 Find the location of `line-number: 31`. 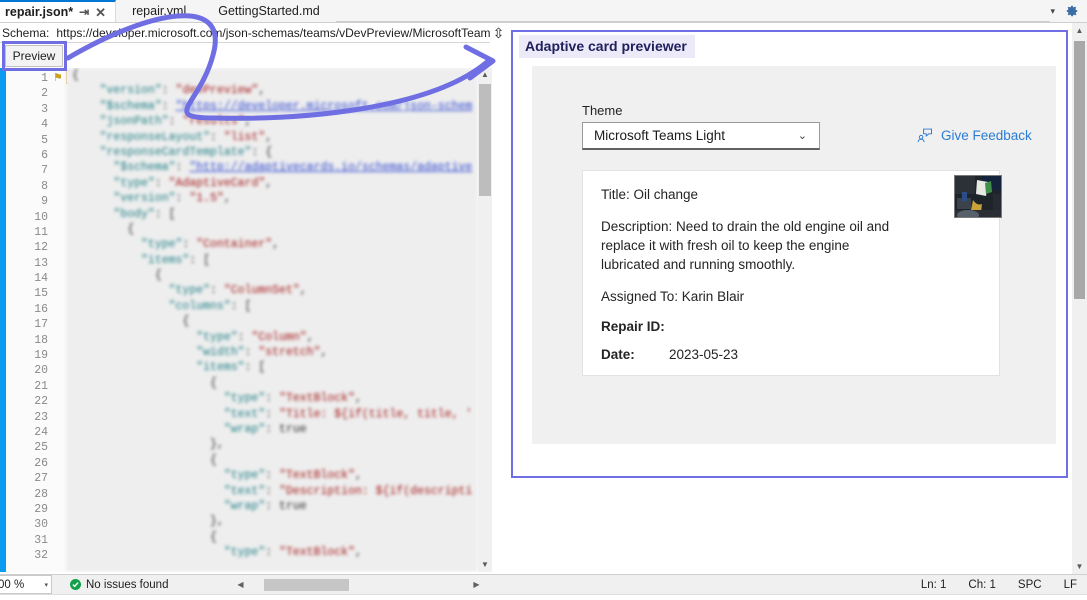

line-number: 31 is located at coordinates (41, 540).